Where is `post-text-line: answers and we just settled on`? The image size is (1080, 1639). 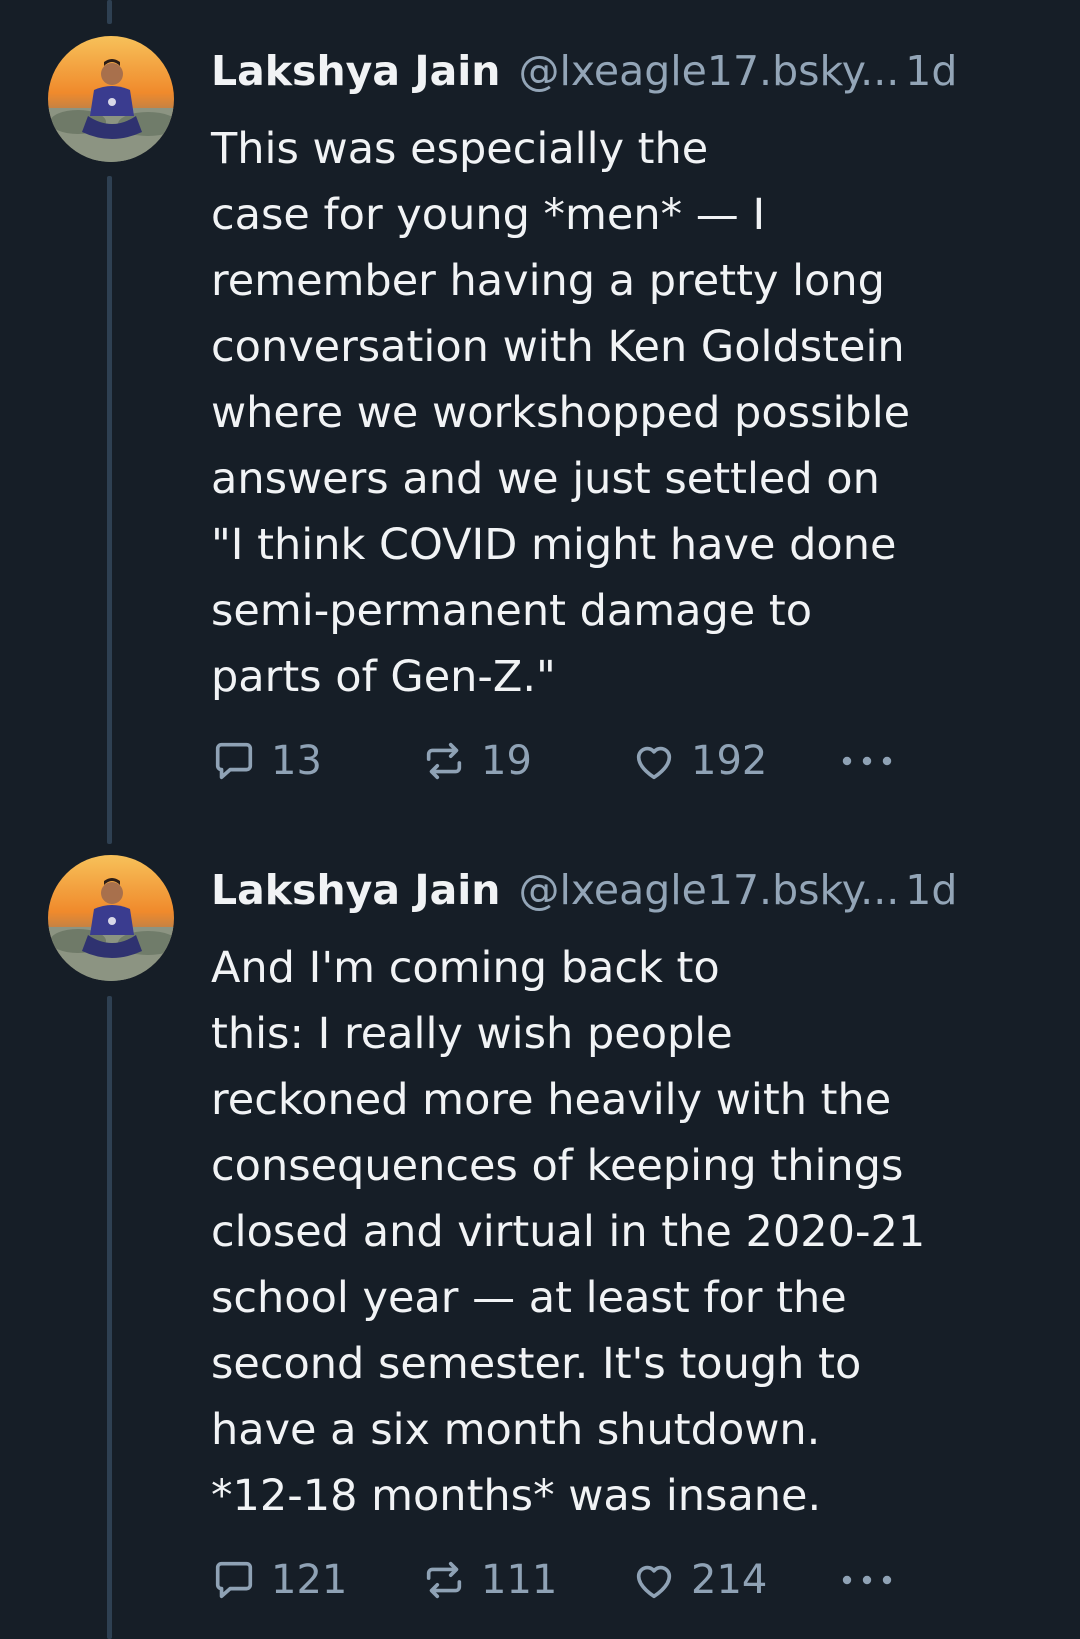 post-text-line: answers and we just settled on is located at coordinates (545, 479).